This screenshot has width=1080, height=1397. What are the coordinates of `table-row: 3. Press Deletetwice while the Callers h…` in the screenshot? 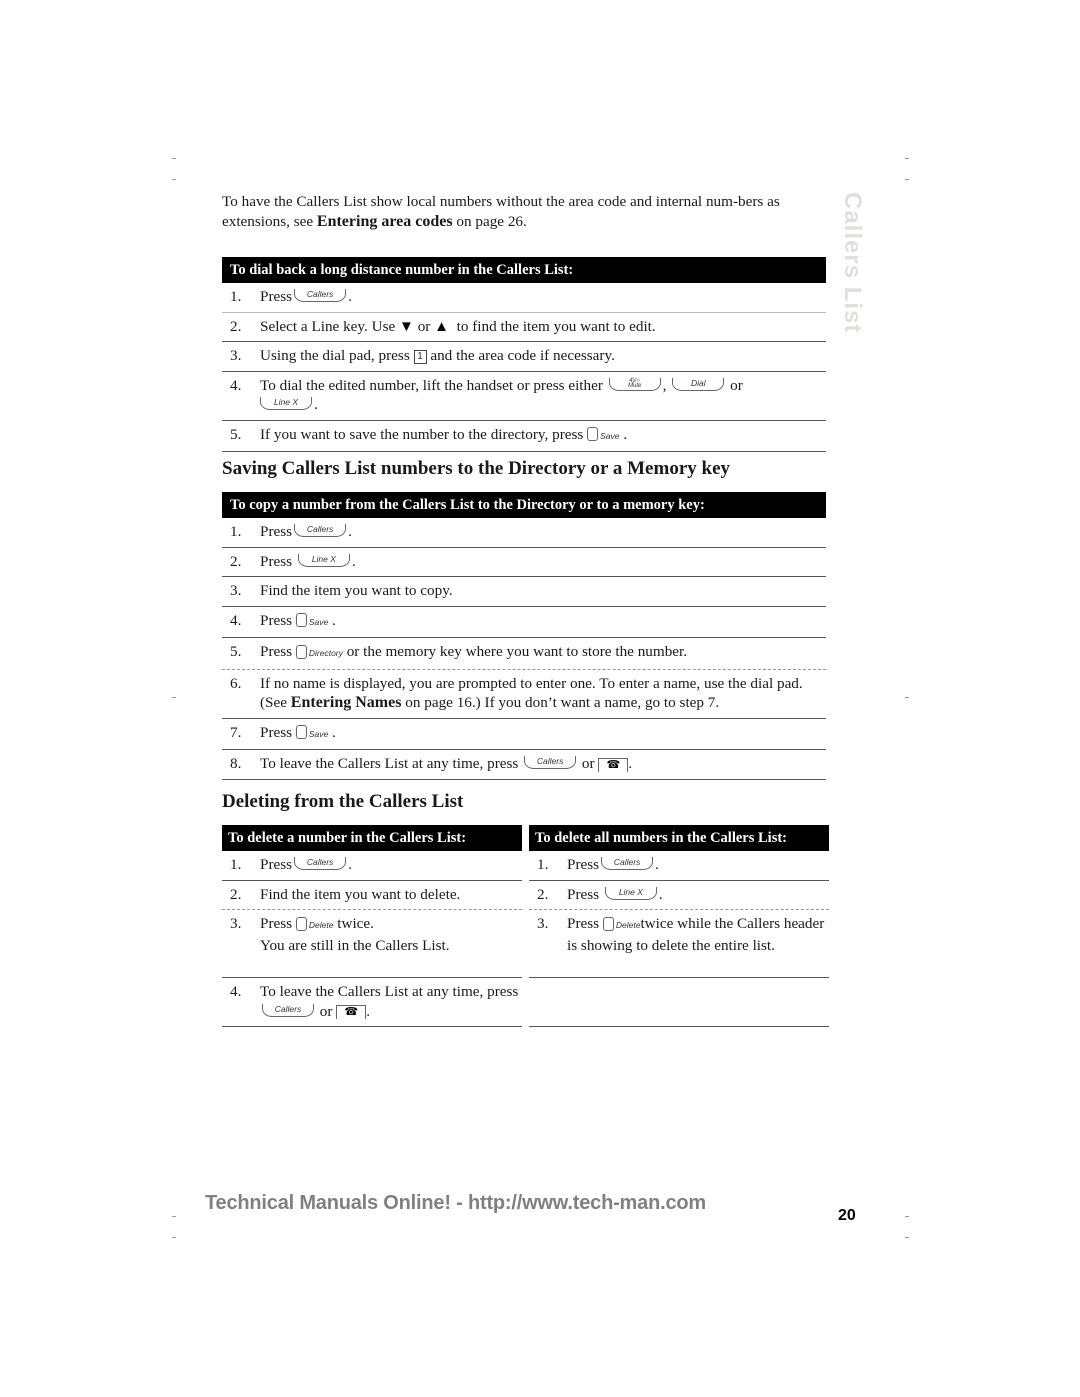 It's located at (679, 944).